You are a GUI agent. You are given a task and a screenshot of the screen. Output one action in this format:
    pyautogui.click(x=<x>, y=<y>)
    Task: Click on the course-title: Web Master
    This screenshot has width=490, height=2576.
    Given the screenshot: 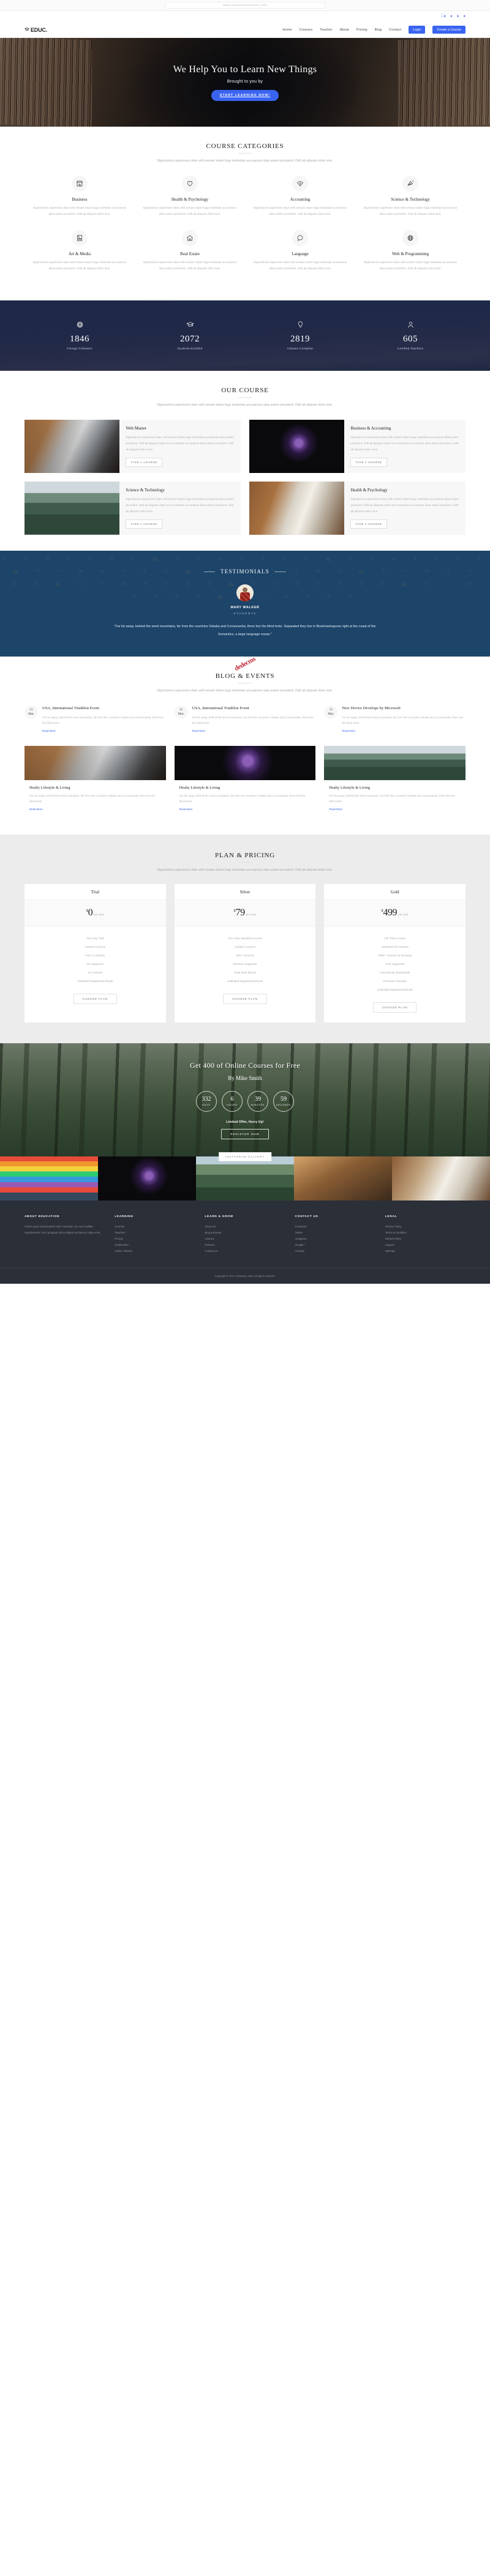 What is the action you would take?
    pyautogui.click(x=136, y=428)
    